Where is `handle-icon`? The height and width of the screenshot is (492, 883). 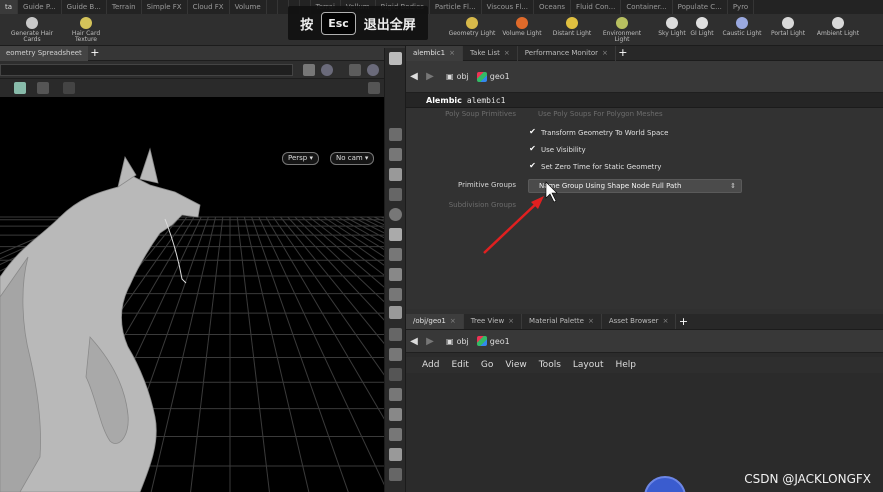
handle-icon is located at coordinates (395, 374).